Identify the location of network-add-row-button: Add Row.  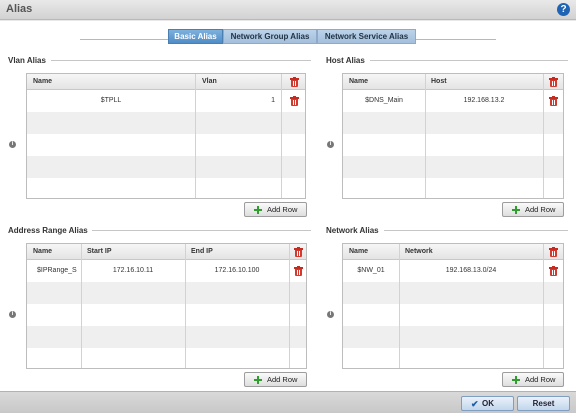
(533, 379).